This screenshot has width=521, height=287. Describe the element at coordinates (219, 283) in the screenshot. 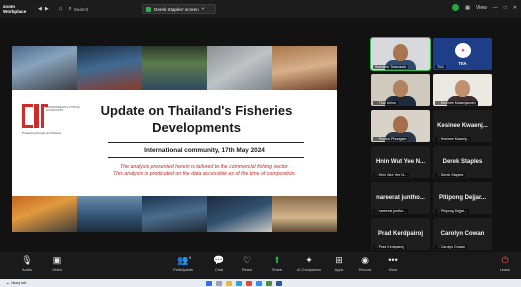

I see `search-icon` at that location.